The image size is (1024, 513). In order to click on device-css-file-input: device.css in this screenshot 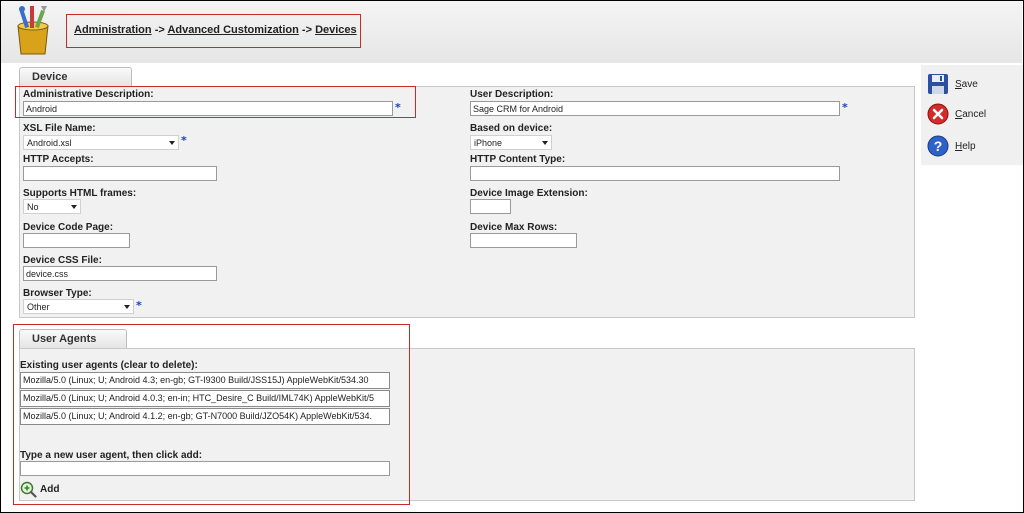, I will do `click(120, 273)`.